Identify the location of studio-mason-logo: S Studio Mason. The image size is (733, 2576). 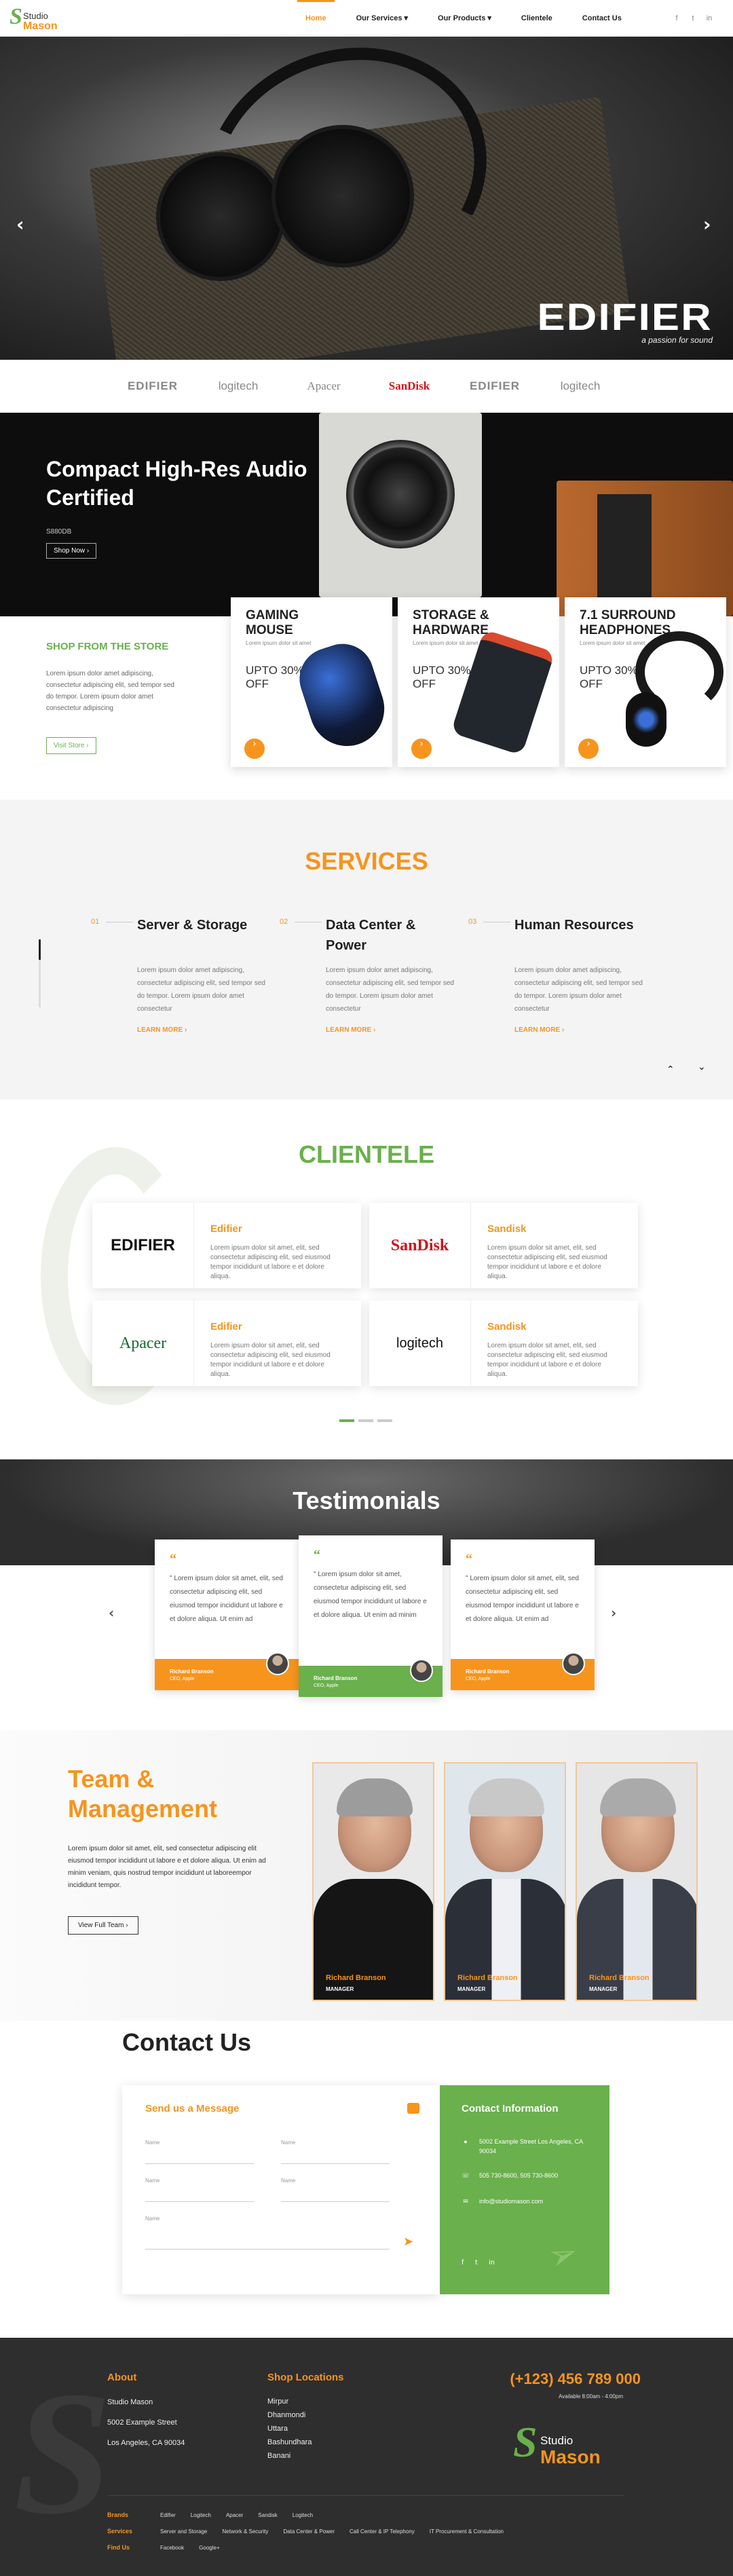
(40, 19).